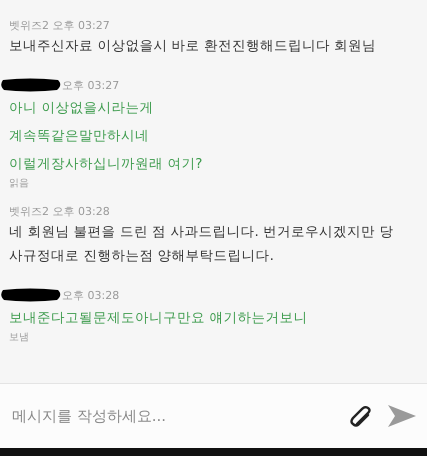  I want to click on read-status: 읽음, so click(19, 183).